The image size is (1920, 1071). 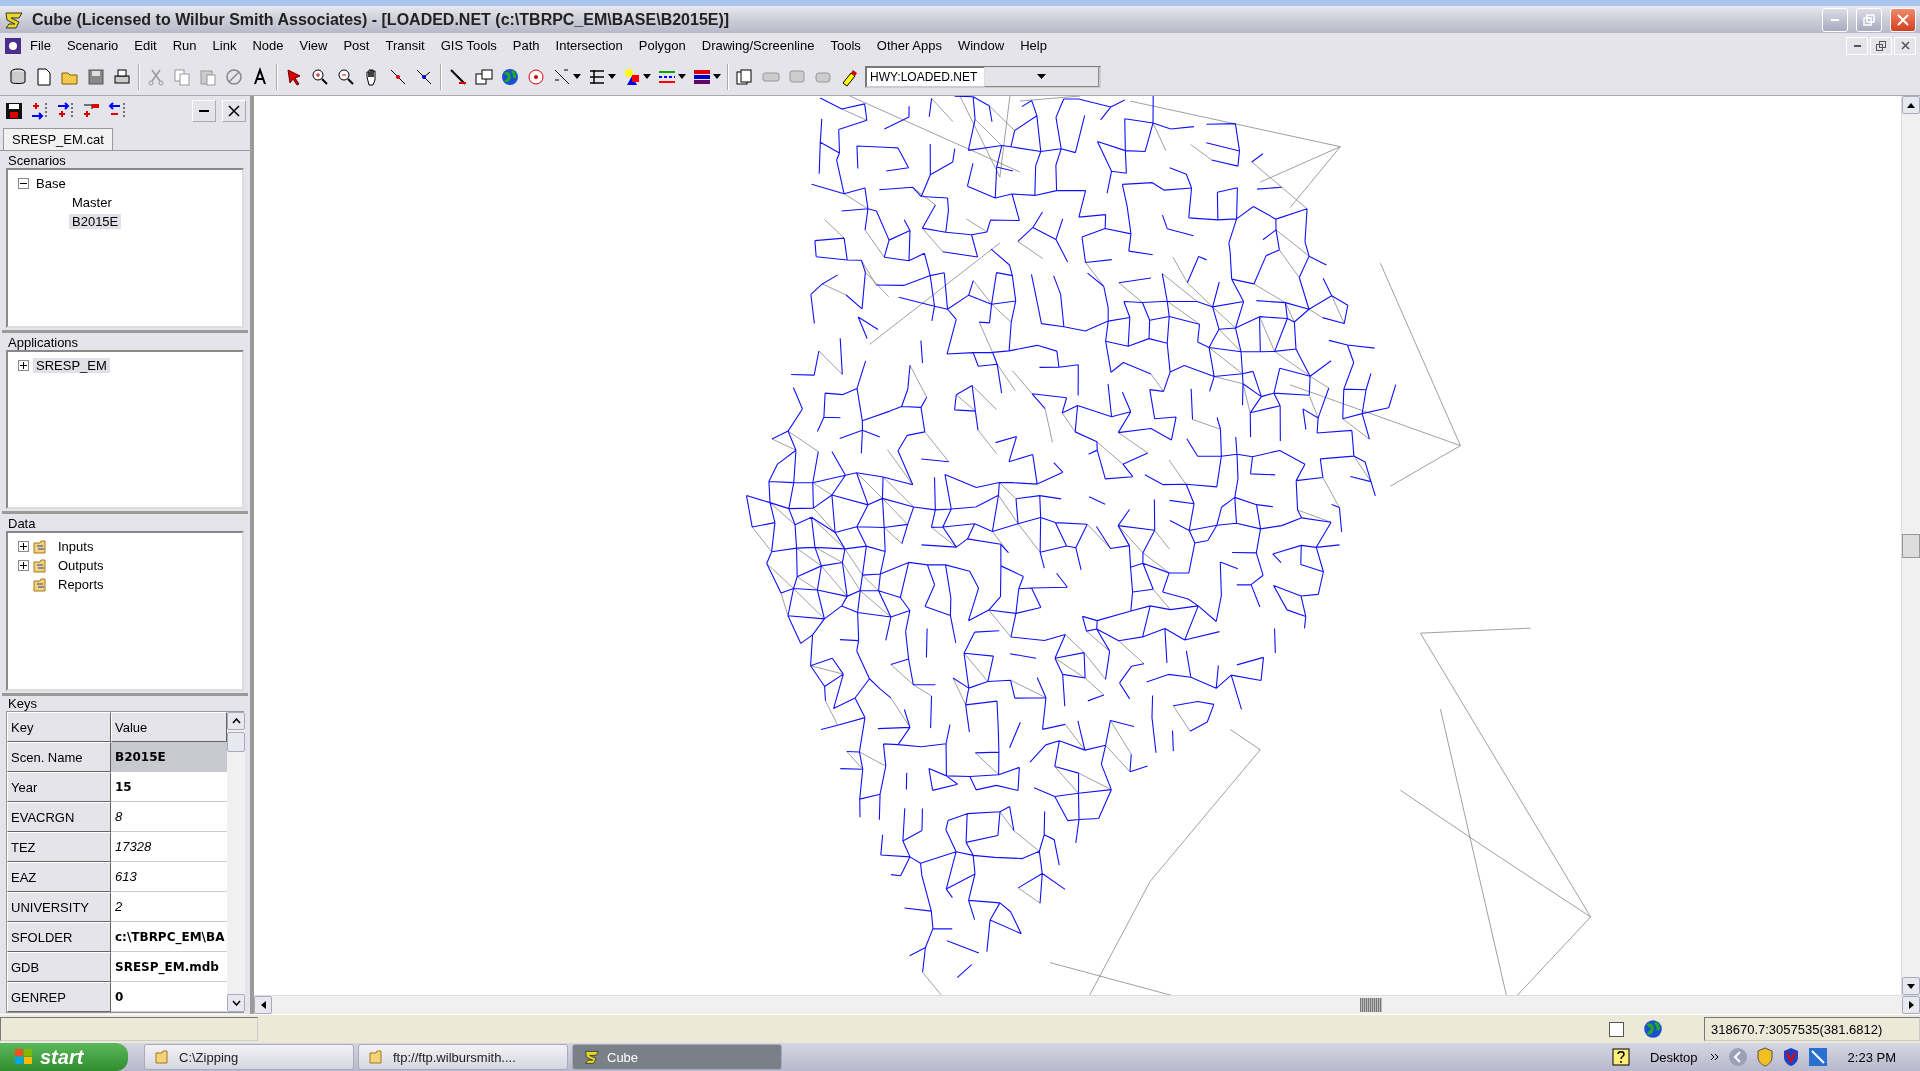 What do you see at coordinates (92, 202) in the screenshot?
I see `tree-item: Master` at bounding box center [92, 202].